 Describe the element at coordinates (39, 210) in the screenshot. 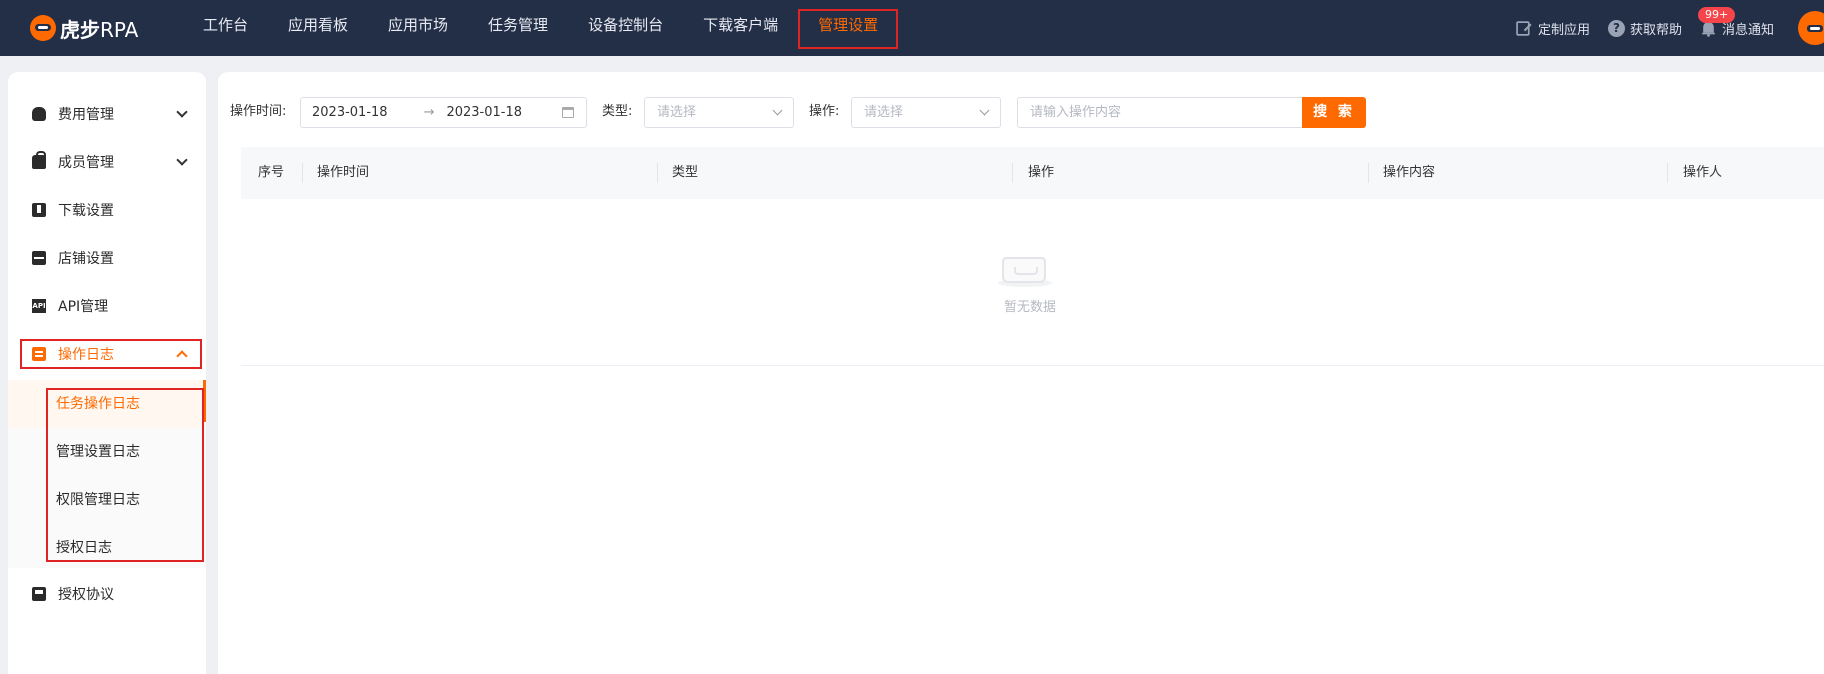

I see `download-icon` at that location.